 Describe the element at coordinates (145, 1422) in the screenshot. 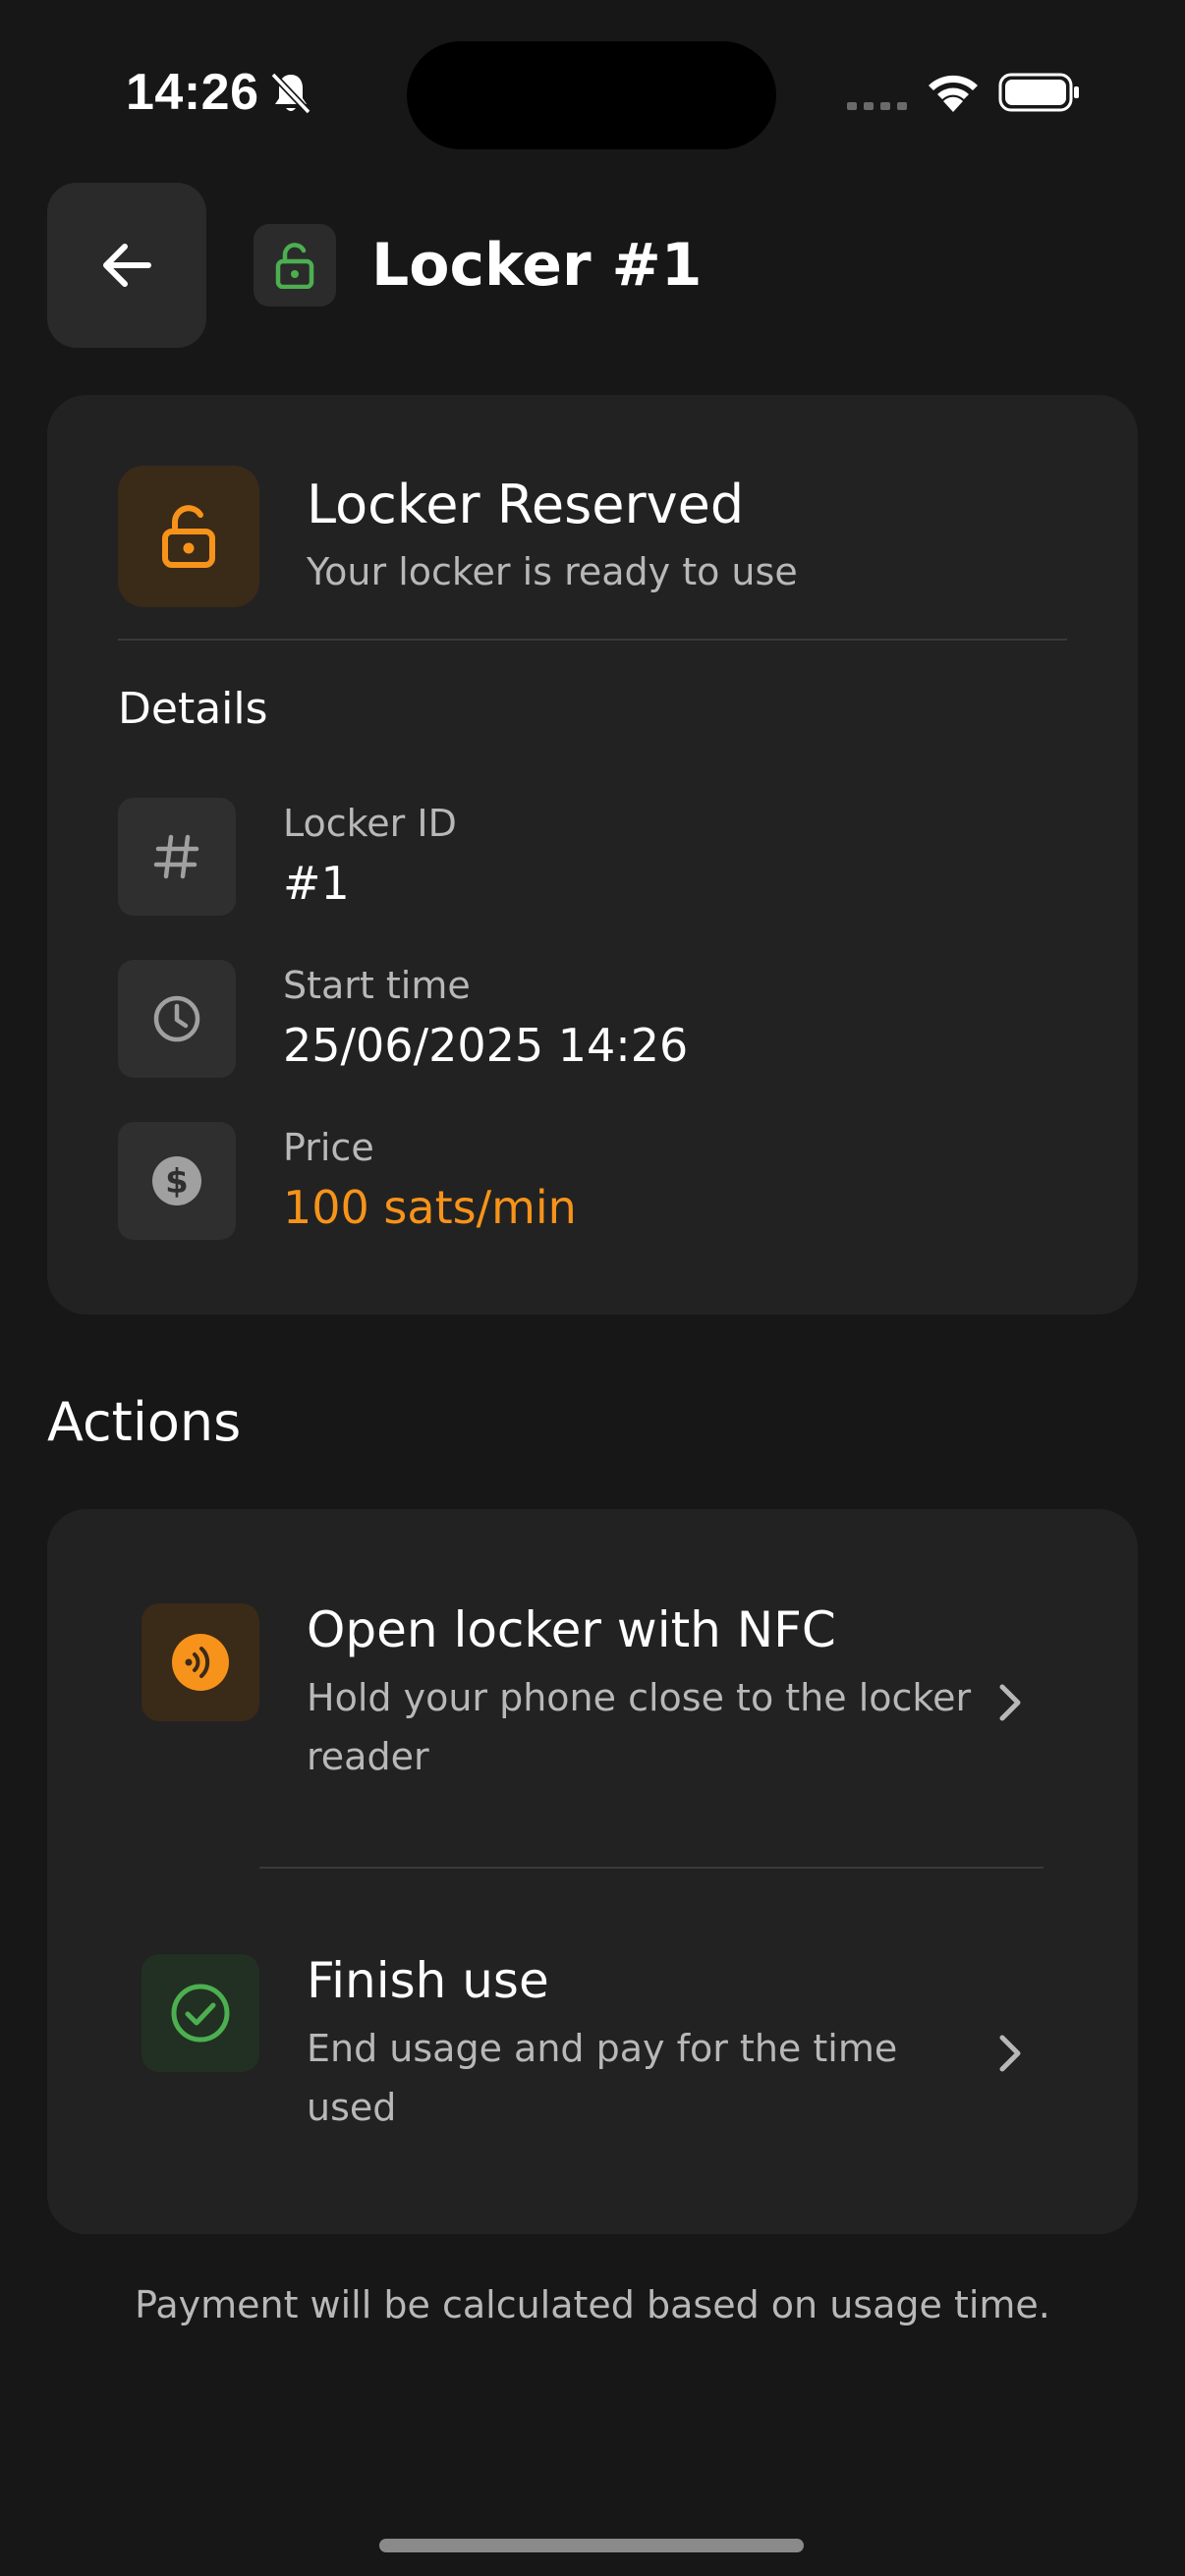

I see `actions-heading: Actions` at that location.